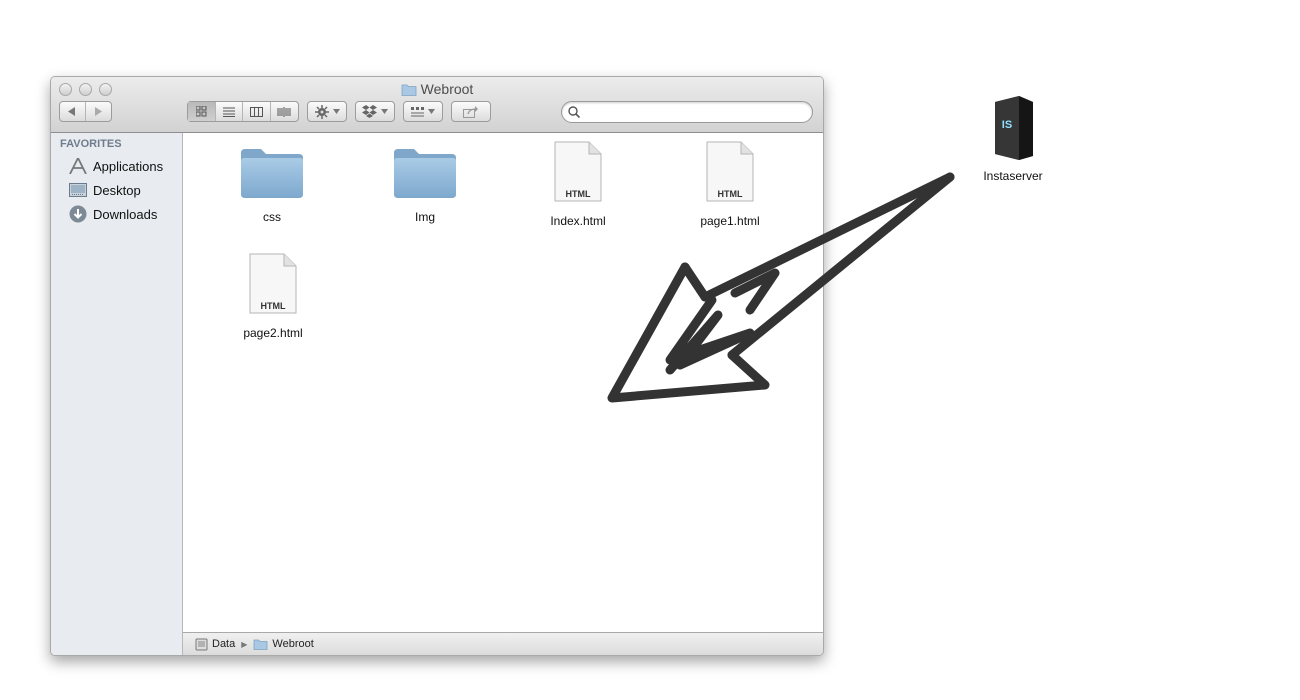  What do you see at coordinates (321, 111) in the screenshot?
I see `gear-icon` at bounding box center [321, 111].